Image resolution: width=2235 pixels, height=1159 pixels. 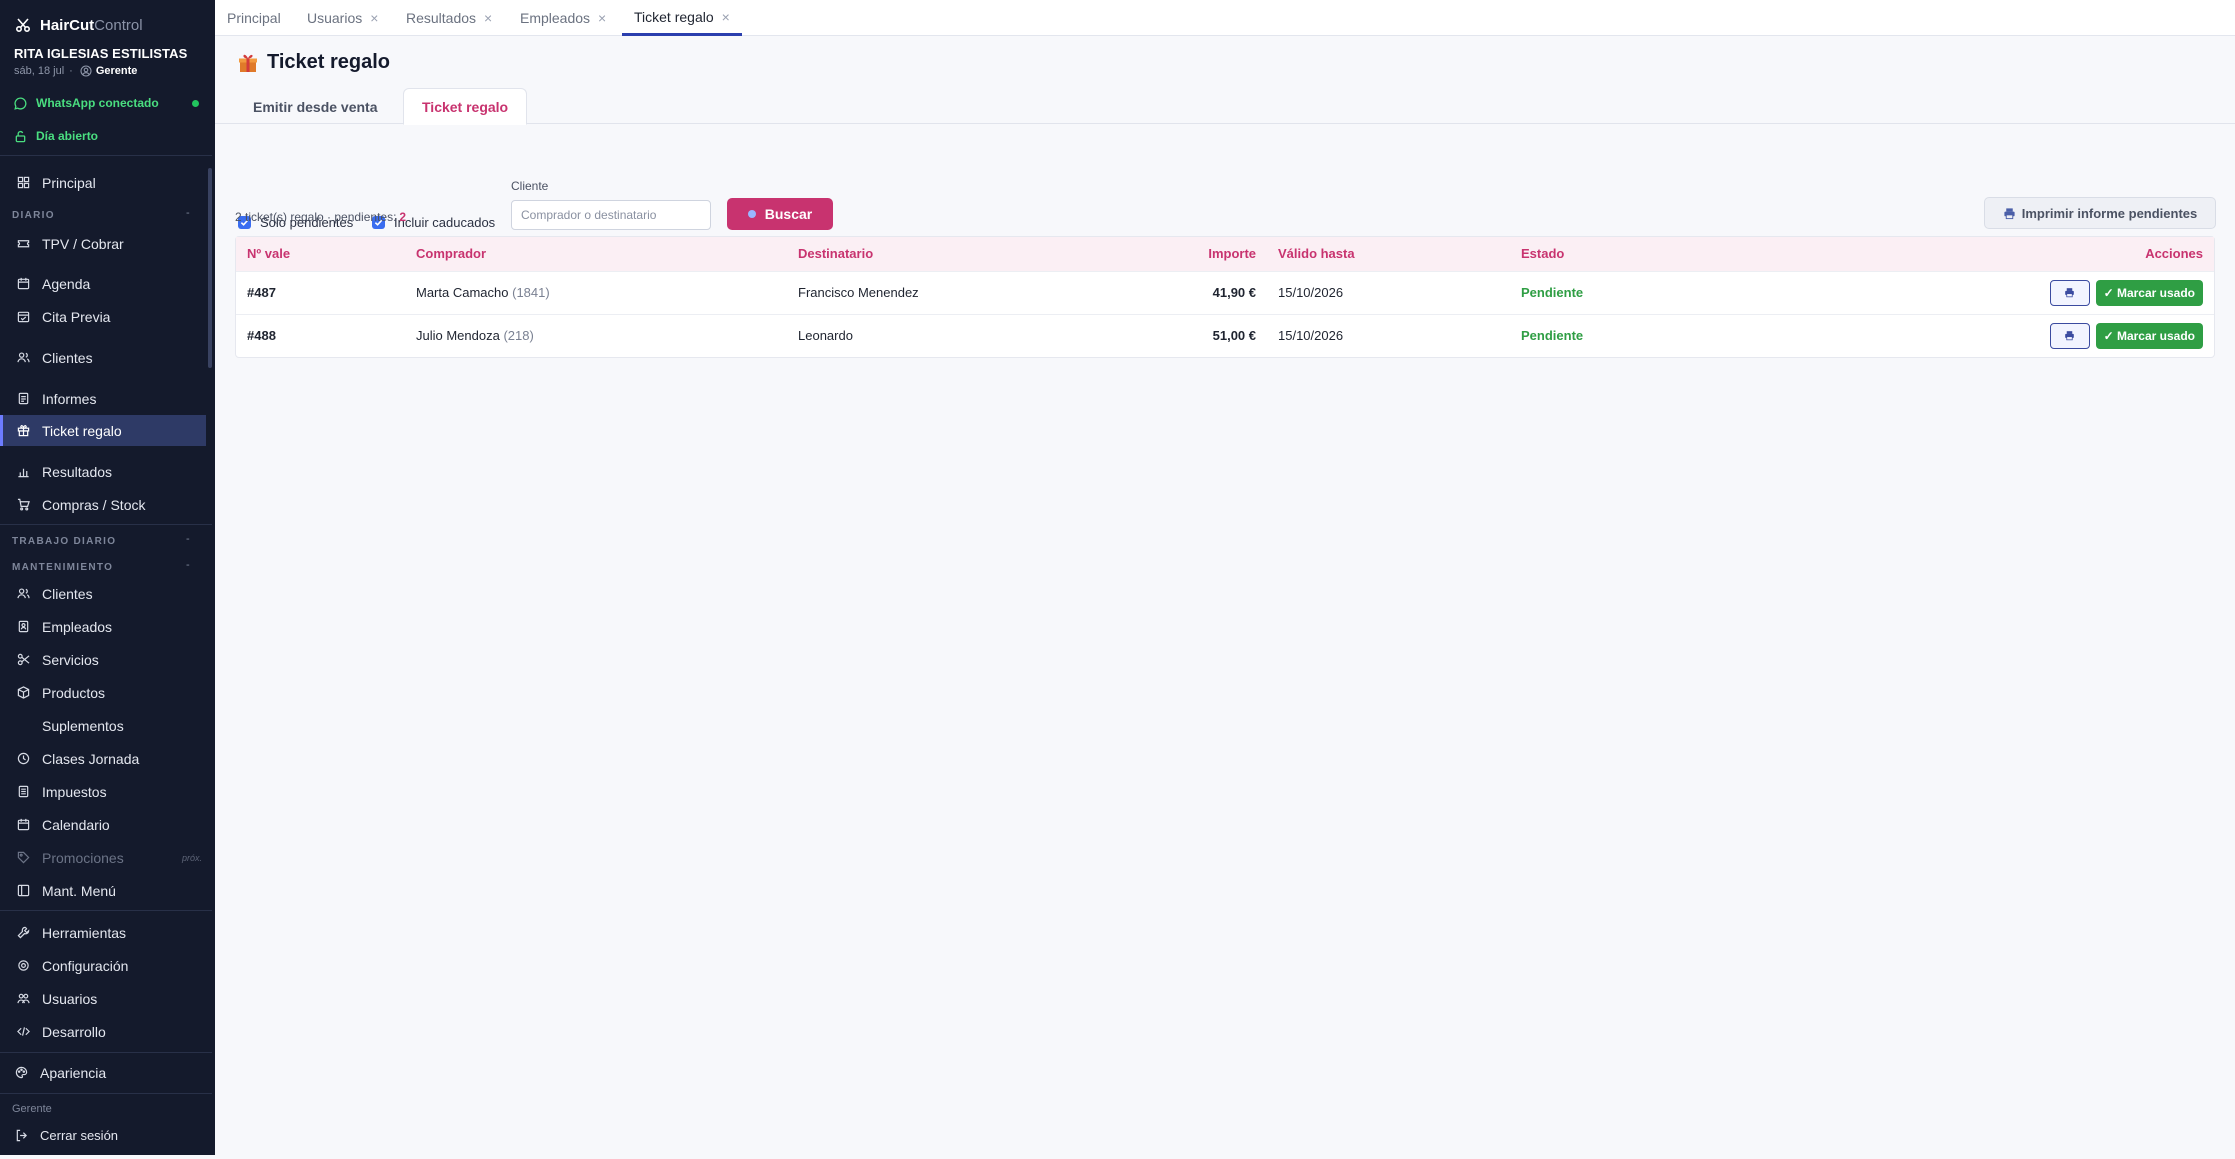 I want to click on col-header-valido-hasta: Válido hasta, so click(x=1388, y=254).